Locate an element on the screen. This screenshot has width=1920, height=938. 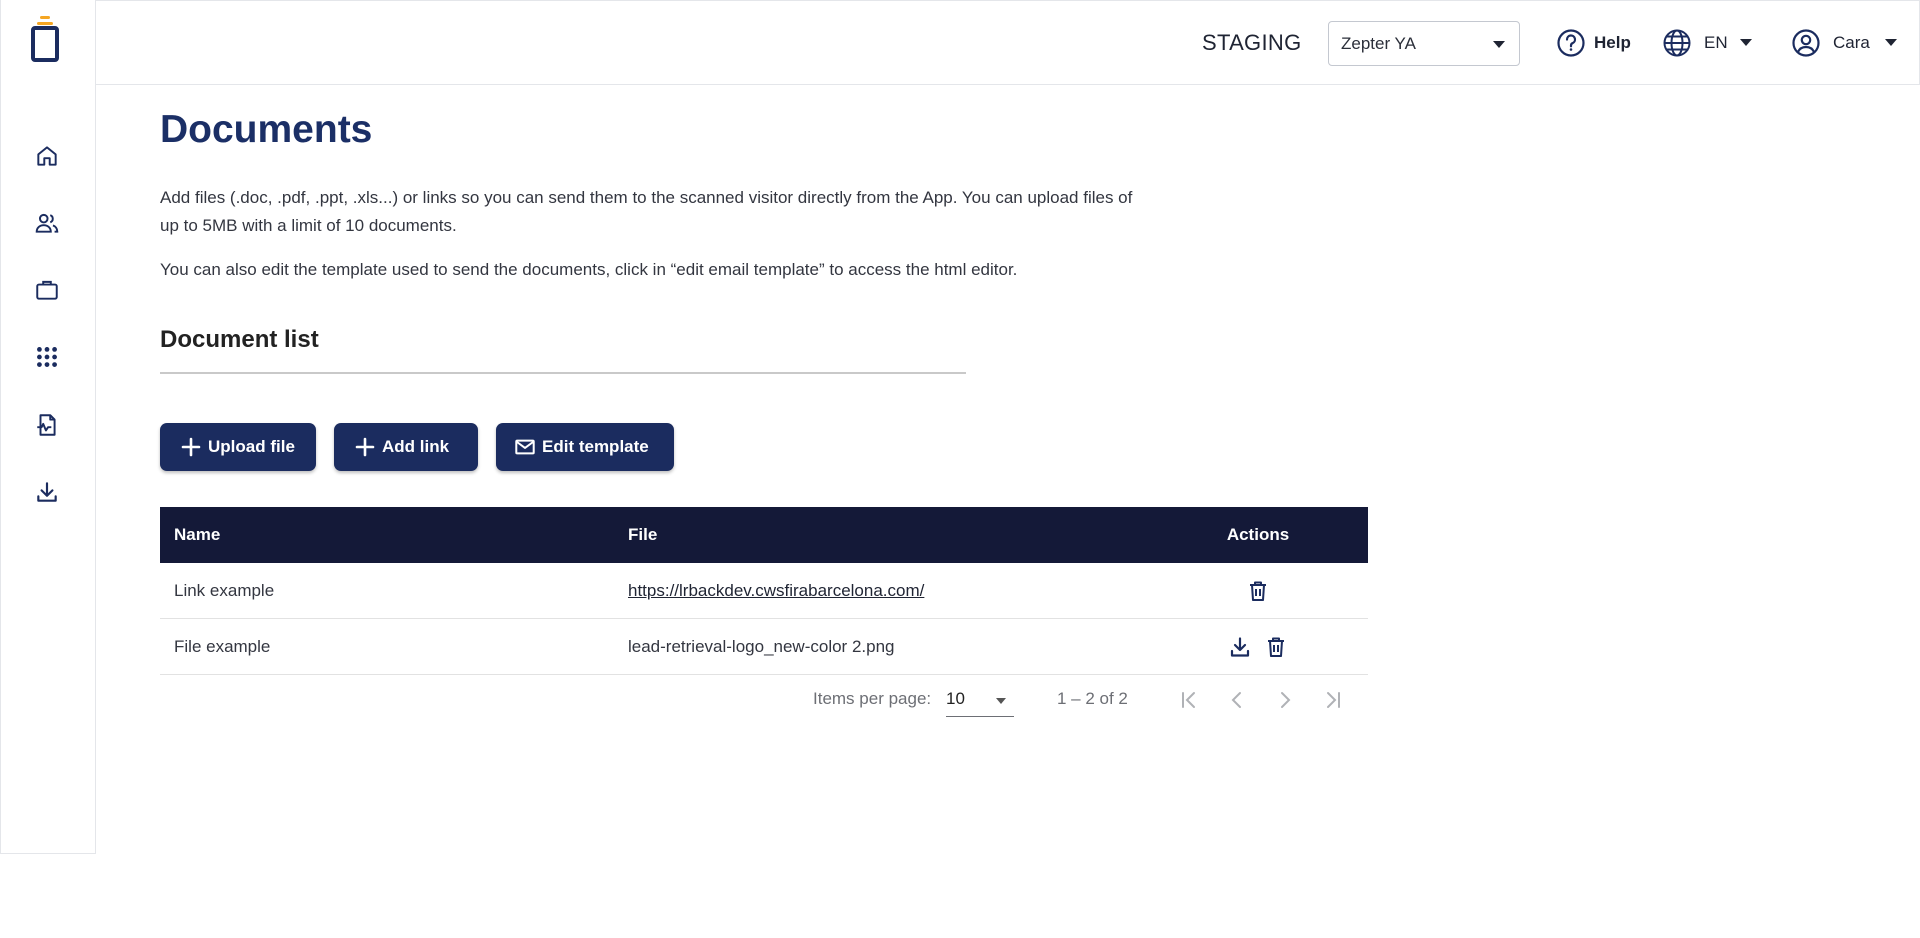
help-button: Help is located at coordinates (1593, 43).